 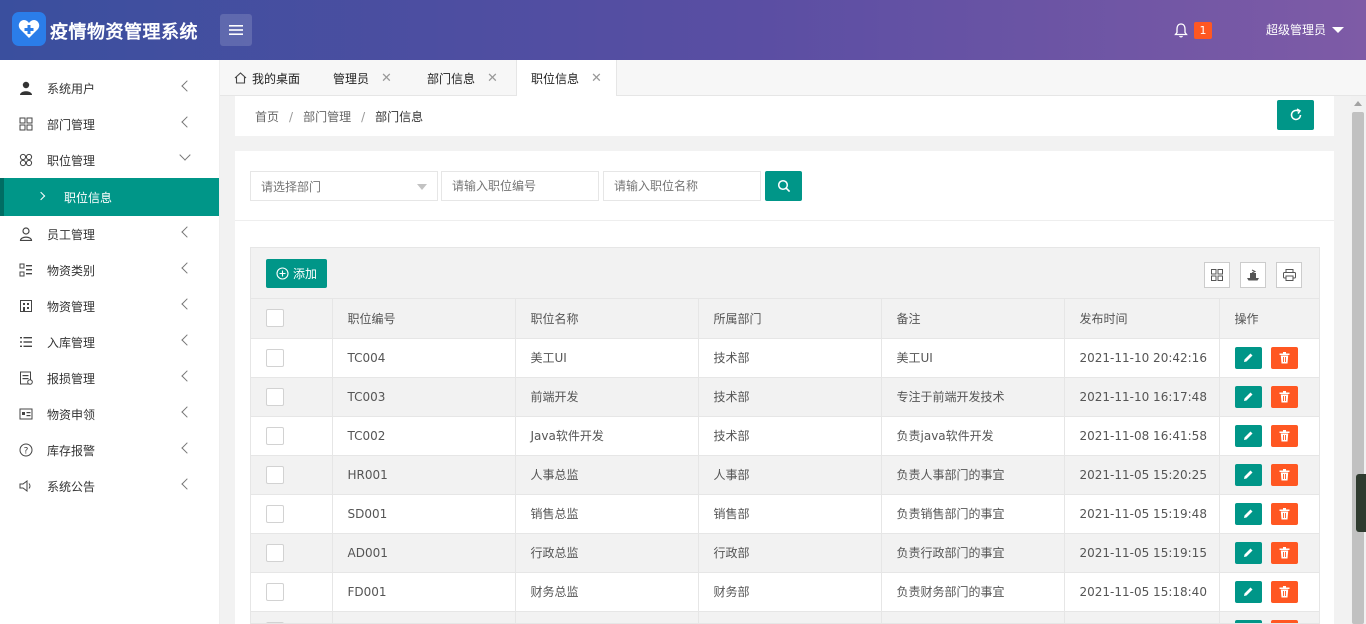 I want to click on user-name: 超级管理员, so click(x=1296, y=30).